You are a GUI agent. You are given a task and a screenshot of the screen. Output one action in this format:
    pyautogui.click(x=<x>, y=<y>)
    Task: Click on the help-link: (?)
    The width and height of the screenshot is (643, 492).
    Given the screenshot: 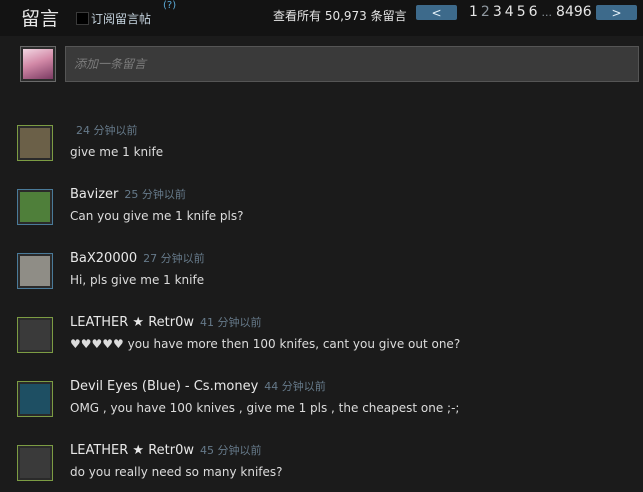 What is the action you would take?
    pyautogui.click(x=169, y=5)
    